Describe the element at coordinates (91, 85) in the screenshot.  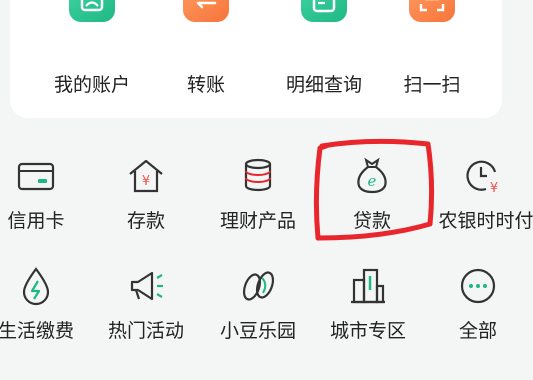
I see `my-account-label: 我的账户` at that location.